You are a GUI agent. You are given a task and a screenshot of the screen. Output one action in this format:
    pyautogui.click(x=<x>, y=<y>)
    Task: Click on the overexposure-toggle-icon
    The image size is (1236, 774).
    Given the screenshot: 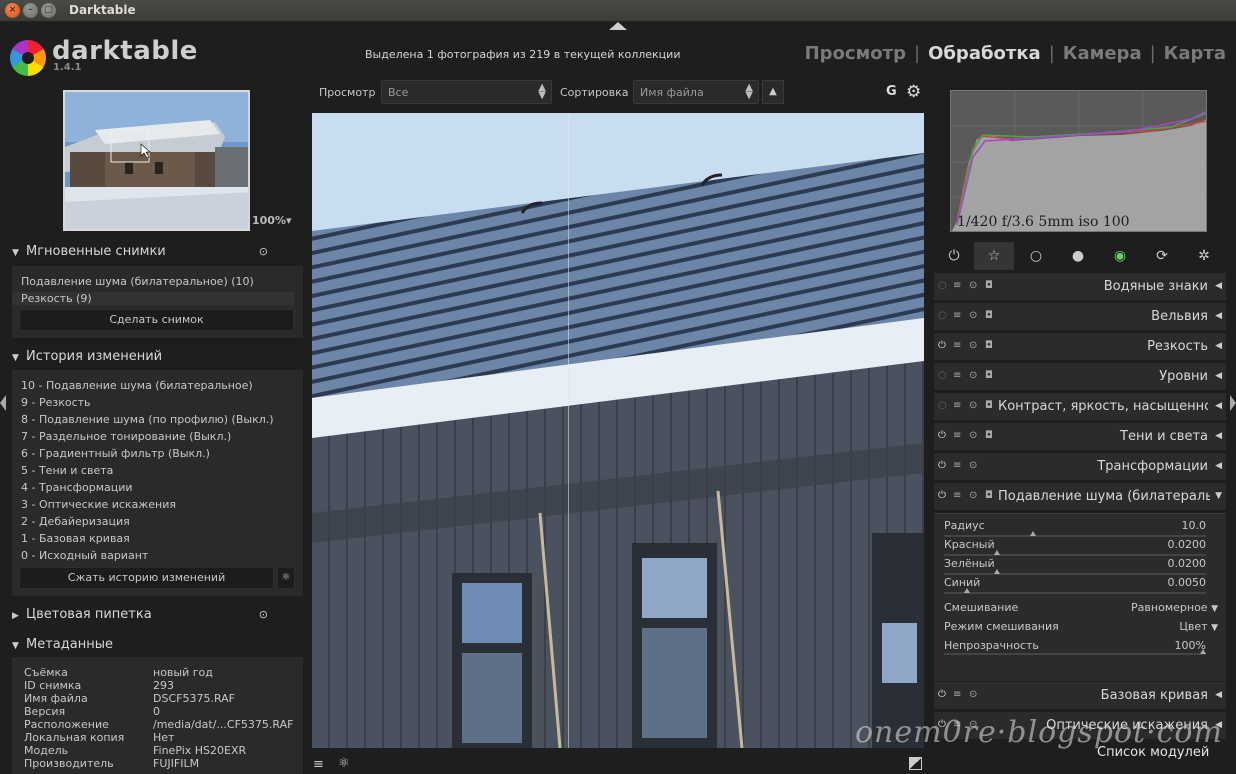 What is the action you would take?
    pyautogui.click(x=915, y=763)
    